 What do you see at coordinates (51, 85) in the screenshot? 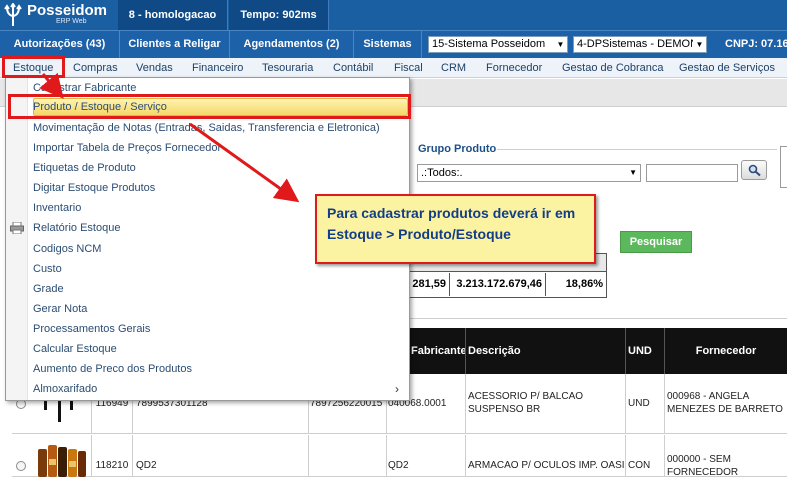
I see `arrow-to-produto` at bounding box center [51, 85].